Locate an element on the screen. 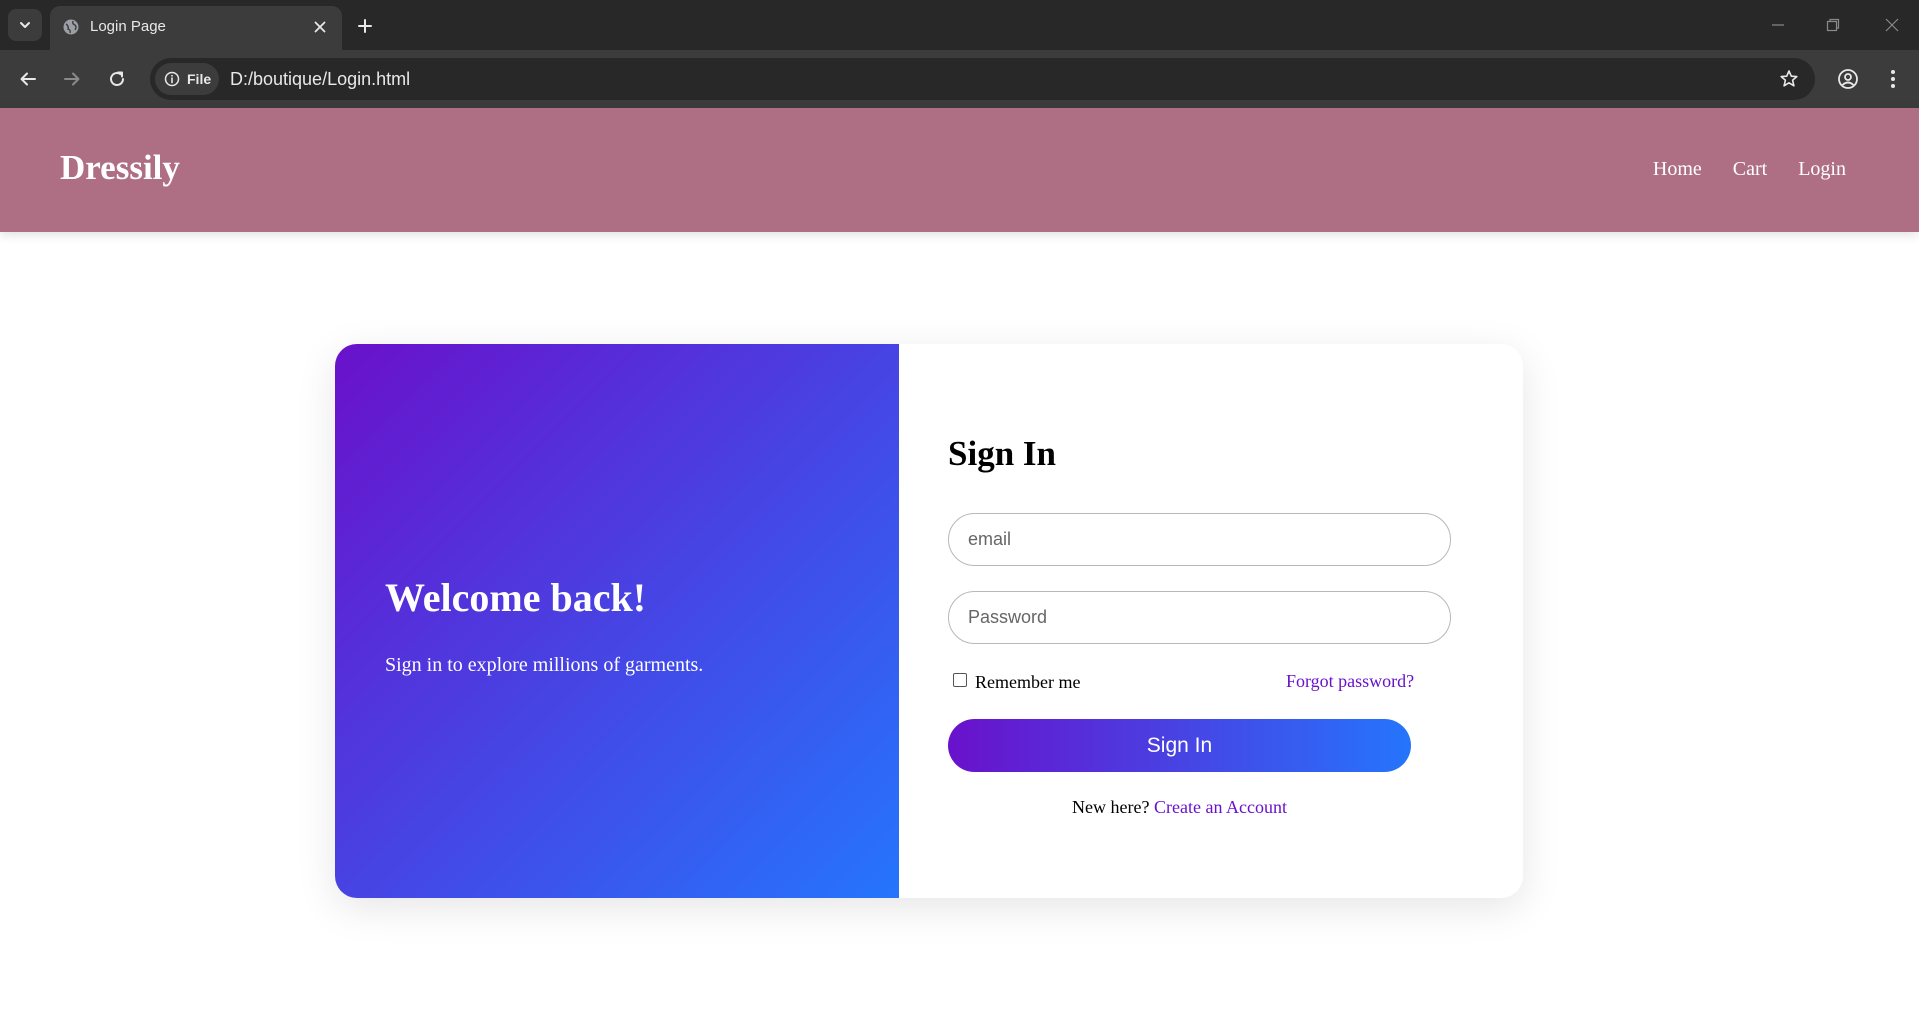 Image resolution: width=1919 pixels, height=1019 pixels. site-info-chip: File is located at coordinates (187, 79).